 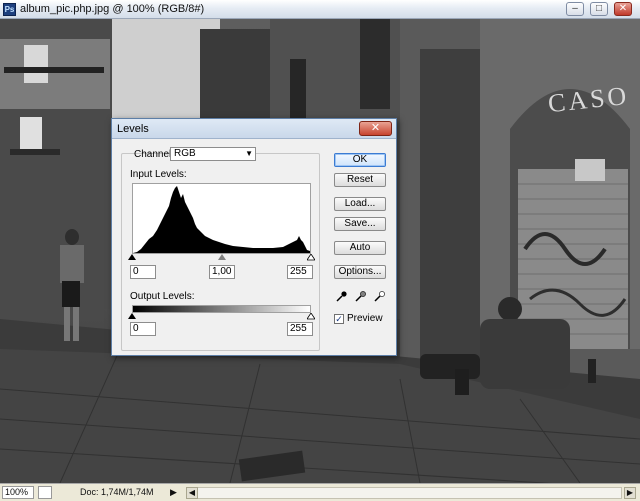 What do you see at coordinates (342, 296) in the screenshot?
I see `black-eyedropper-icon` at bounding box center [342, 296].